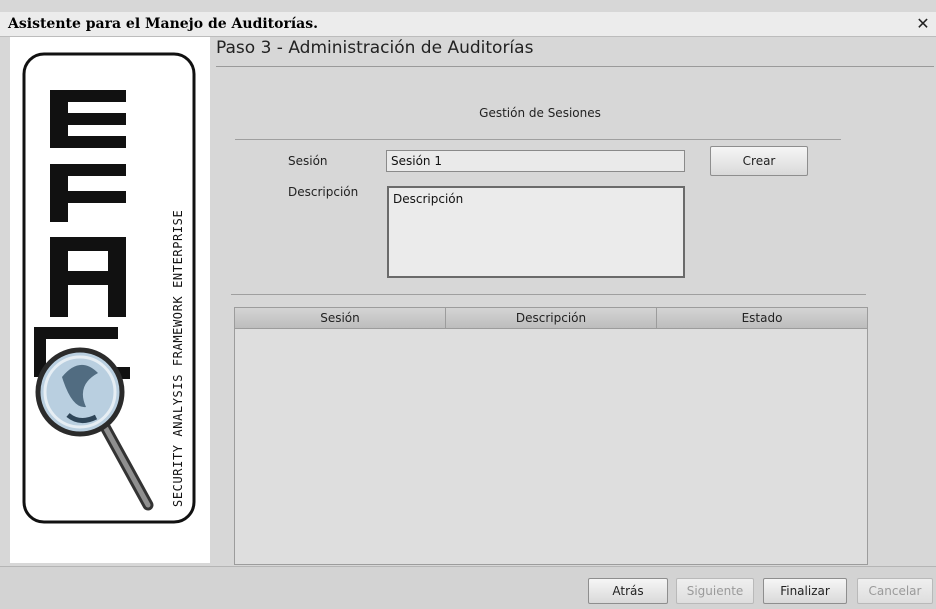  What do you see at coordinates (759, 161) in the screenshot?
I see `create-button: Crear` at bounding box center [759, 161].